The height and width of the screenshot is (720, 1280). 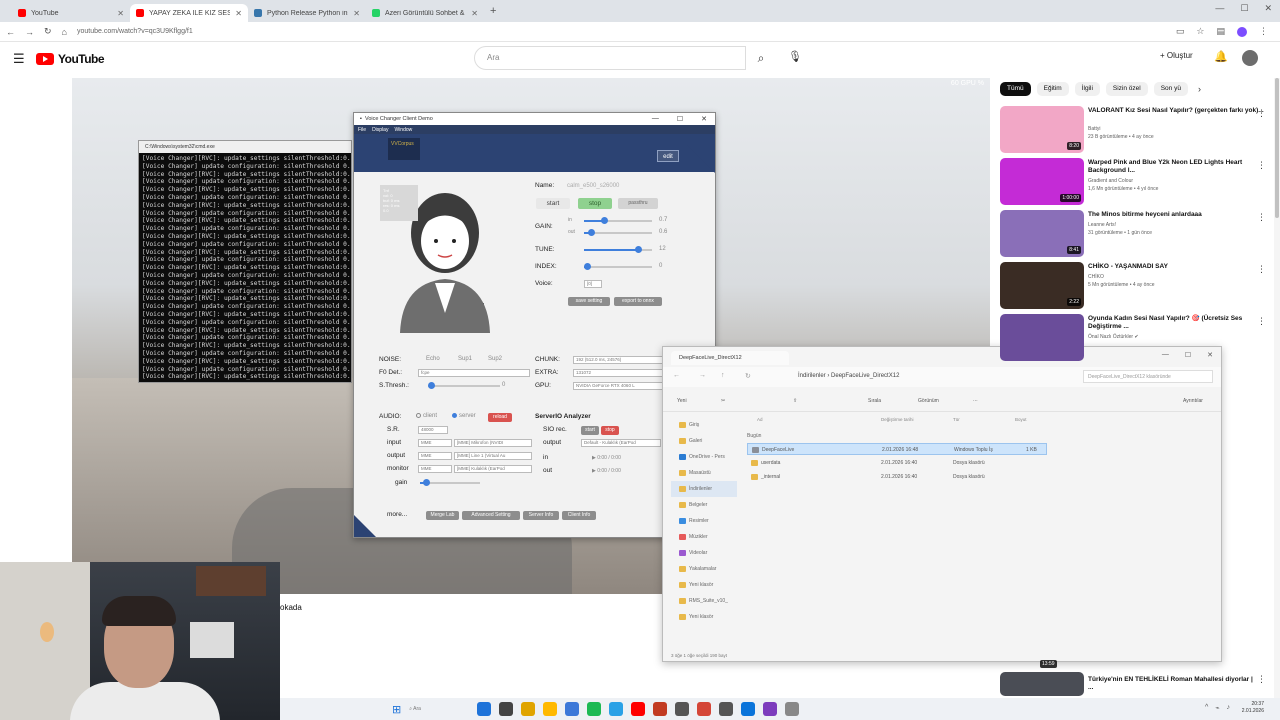 What do you see at coordinates (493, 11) in the screenshot?
I see `new-tab-button: +` at bounding box center [493, 11].